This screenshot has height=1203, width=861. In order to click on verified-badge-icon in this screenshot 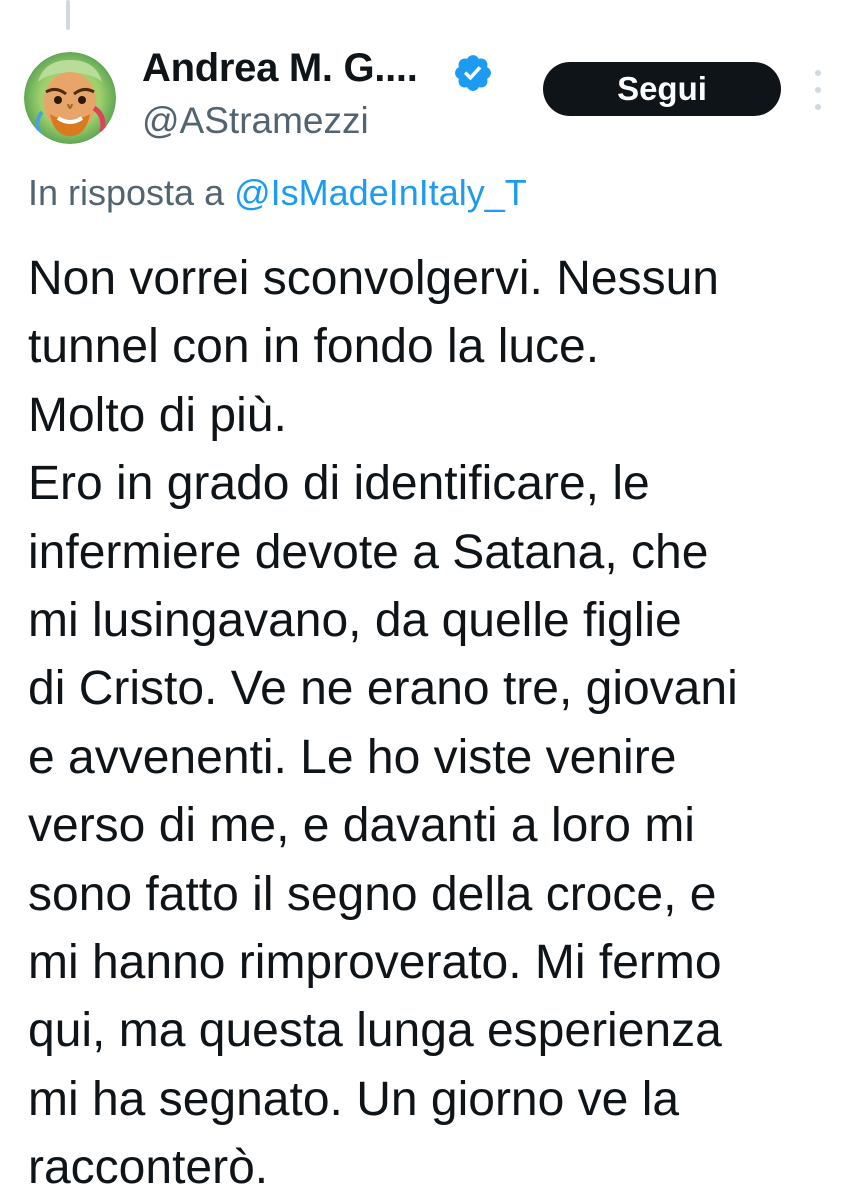, I will do `click(473, 73)`.